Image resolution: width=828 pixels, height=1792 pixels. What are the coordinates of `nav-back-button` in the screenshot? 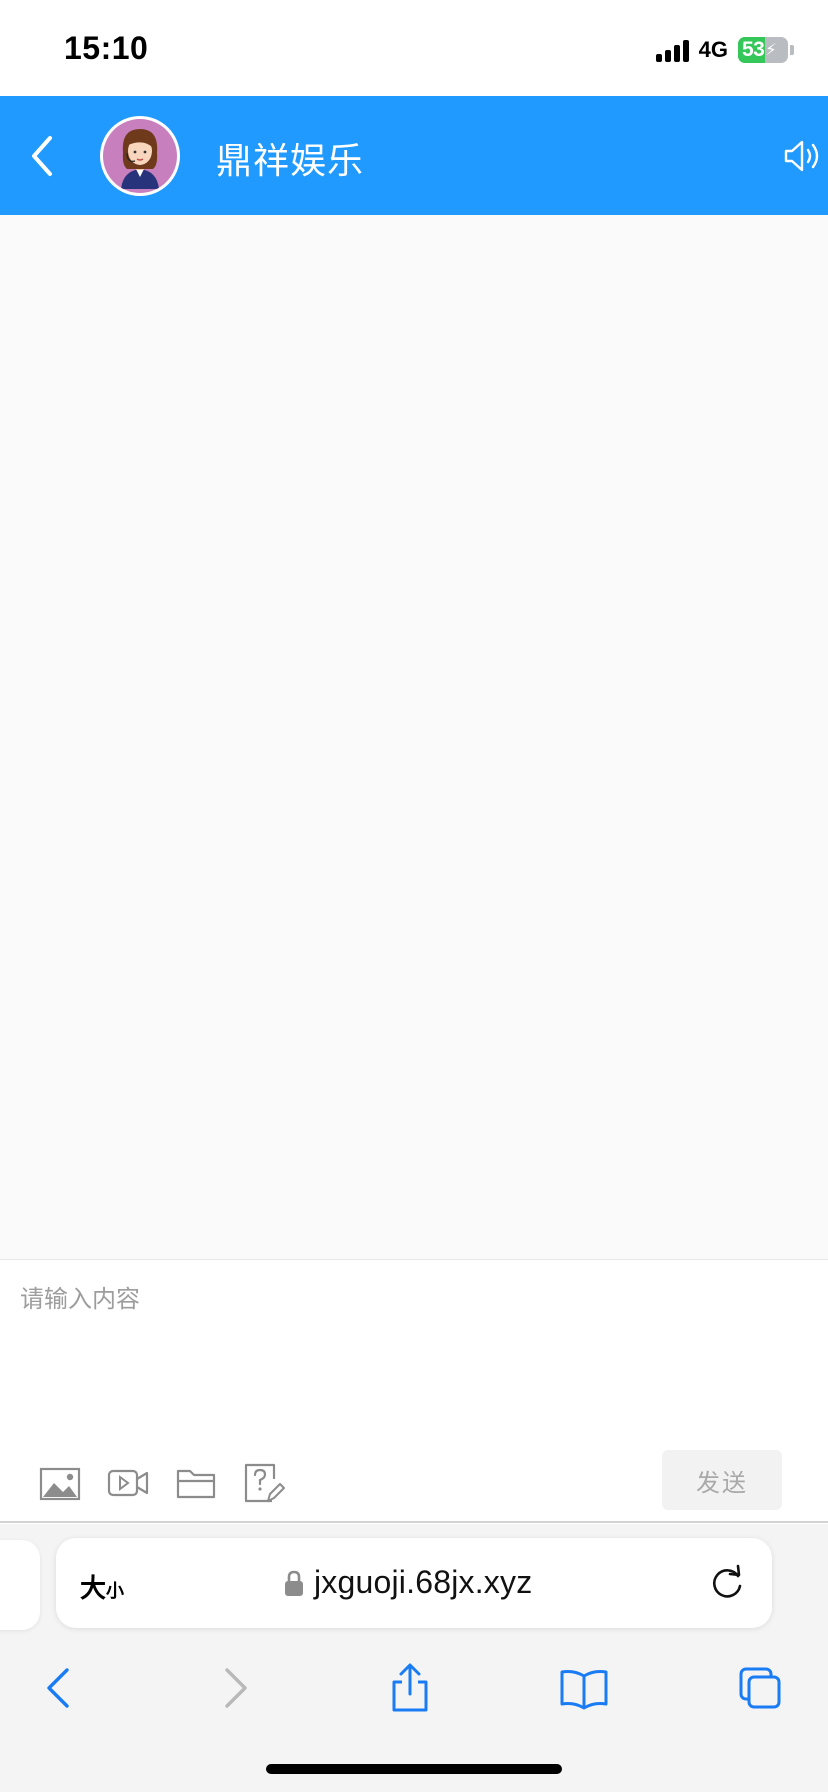 It's located at (58, 1688).